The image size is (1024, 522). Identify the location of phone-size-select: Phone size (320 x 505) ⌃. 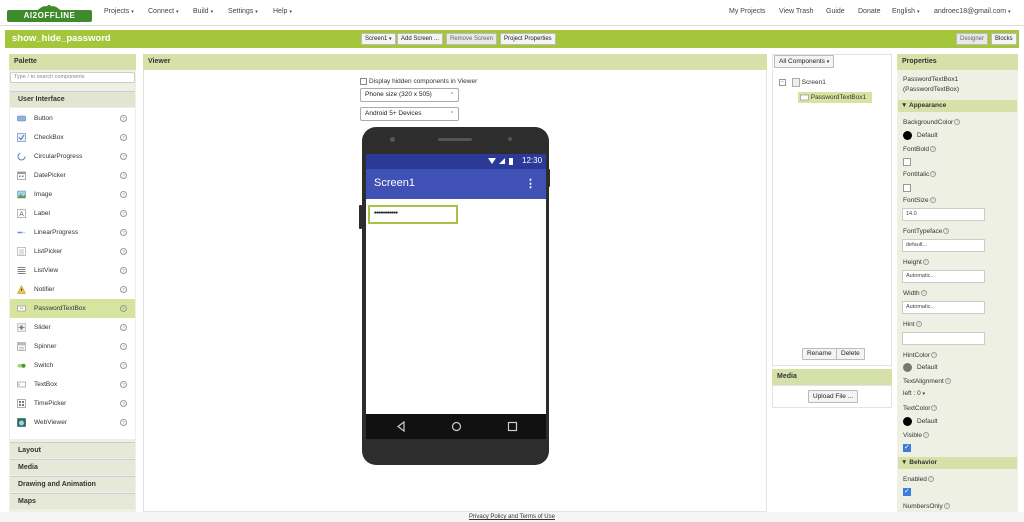
(409, 95).